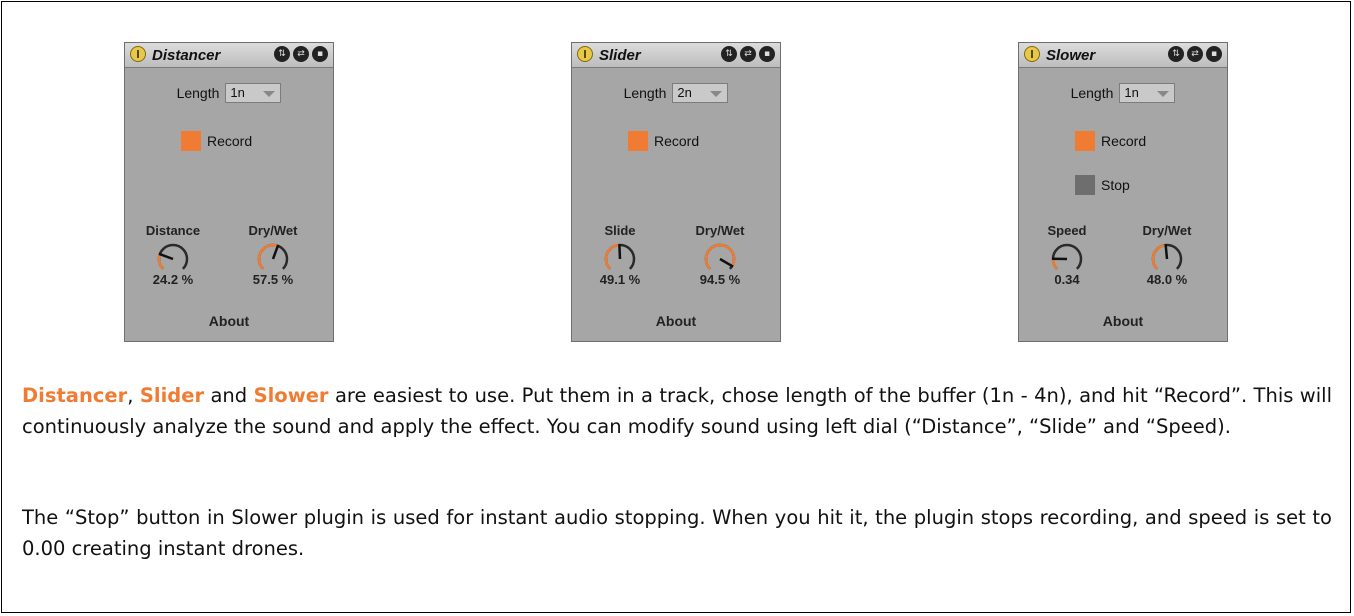 The image size is (1354, 616). Describe the element at coordinates (229, 55) in the screenshot. I see `device-titlebar: Distancer ⇅ ⇄ ▪` at that location.